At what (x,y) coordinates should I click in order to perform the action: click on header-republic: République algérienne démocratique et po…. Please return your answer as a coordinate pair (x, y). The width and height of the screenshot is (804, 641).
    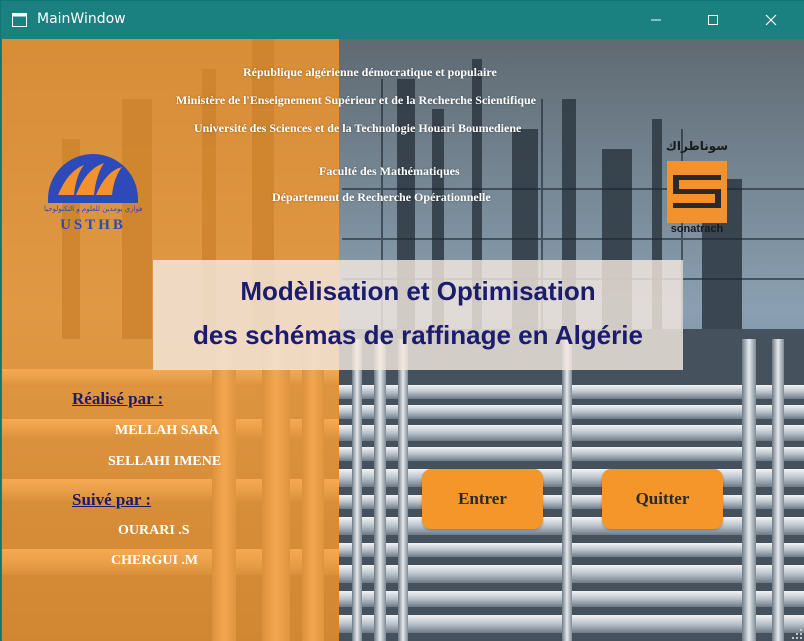
    Looking at the image, I should click on (370, 72).